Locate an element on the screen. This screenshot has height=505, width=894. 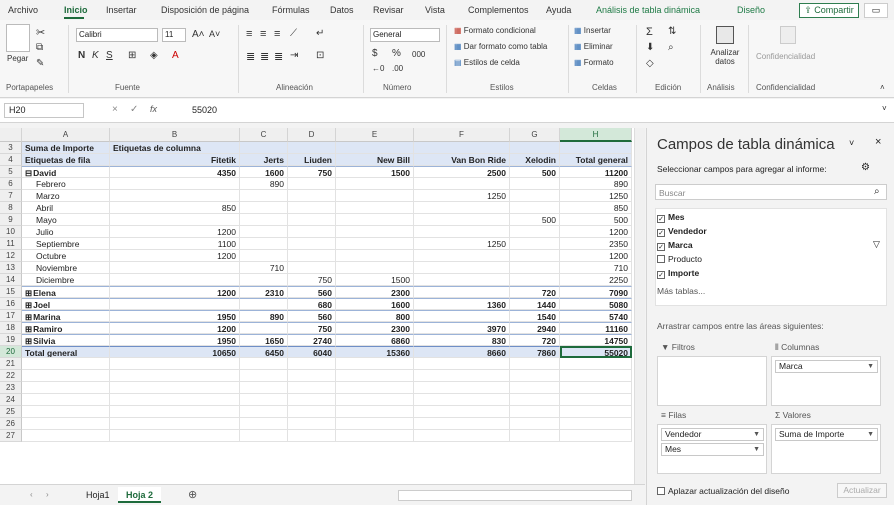
insert-function-icon: fx is located at coordinates (153, 109).